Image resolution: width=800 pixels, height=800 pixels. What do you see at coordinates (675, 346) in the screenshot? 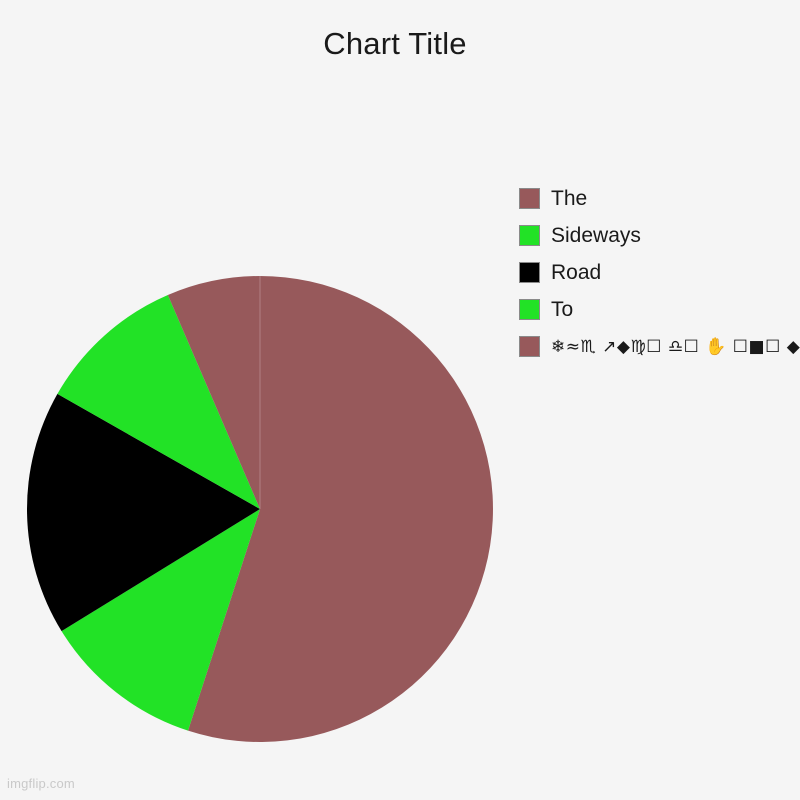
I see `legend-item-label: ❄≈♏ ↗◆♍☐ ♎☐ ✋ ☐■☐ ◆` at bounding box center [675, 346].